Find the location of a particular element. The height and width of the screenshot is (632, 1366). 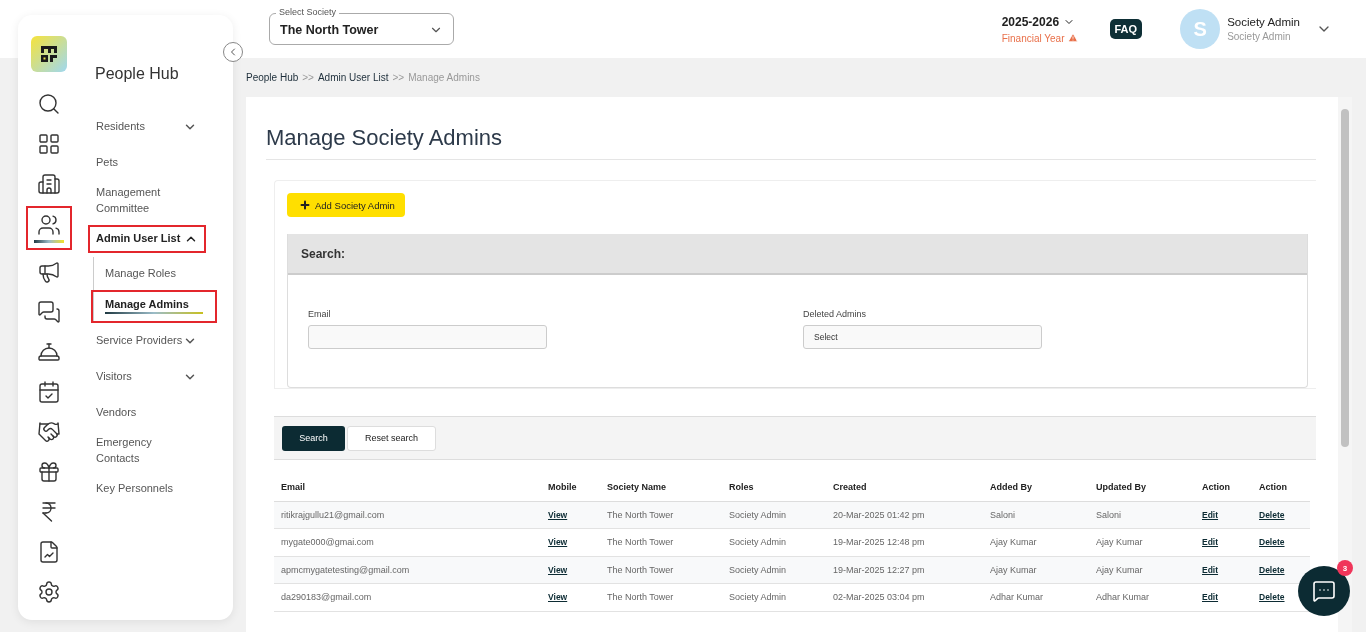

column-header: Roles is located at coordinates (774, 487).